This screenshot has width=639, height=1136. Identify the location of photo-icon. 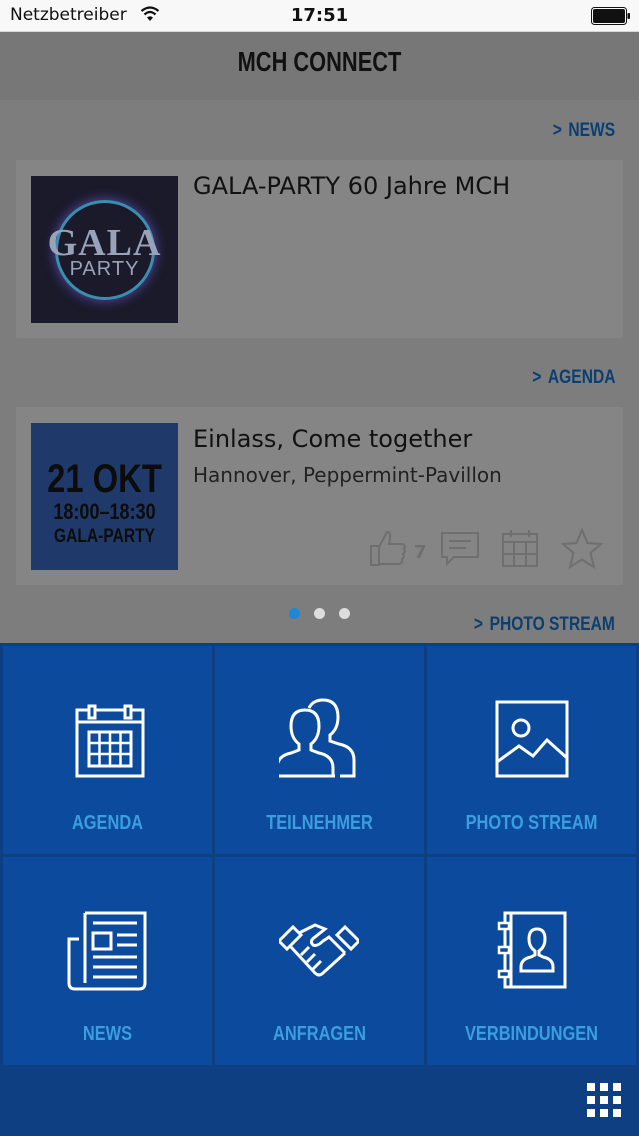
(532, 739).